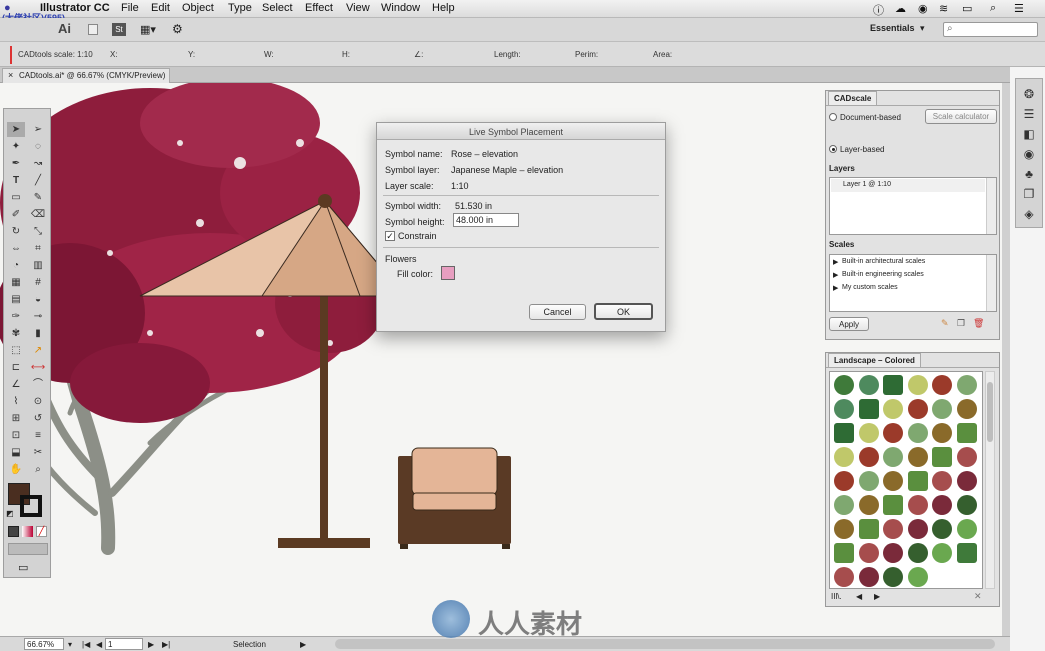 The height and width of the screenshot is (651, 1045). I want to click on symbol-sprayer-tool-icon: ✾, so click(16, 333).